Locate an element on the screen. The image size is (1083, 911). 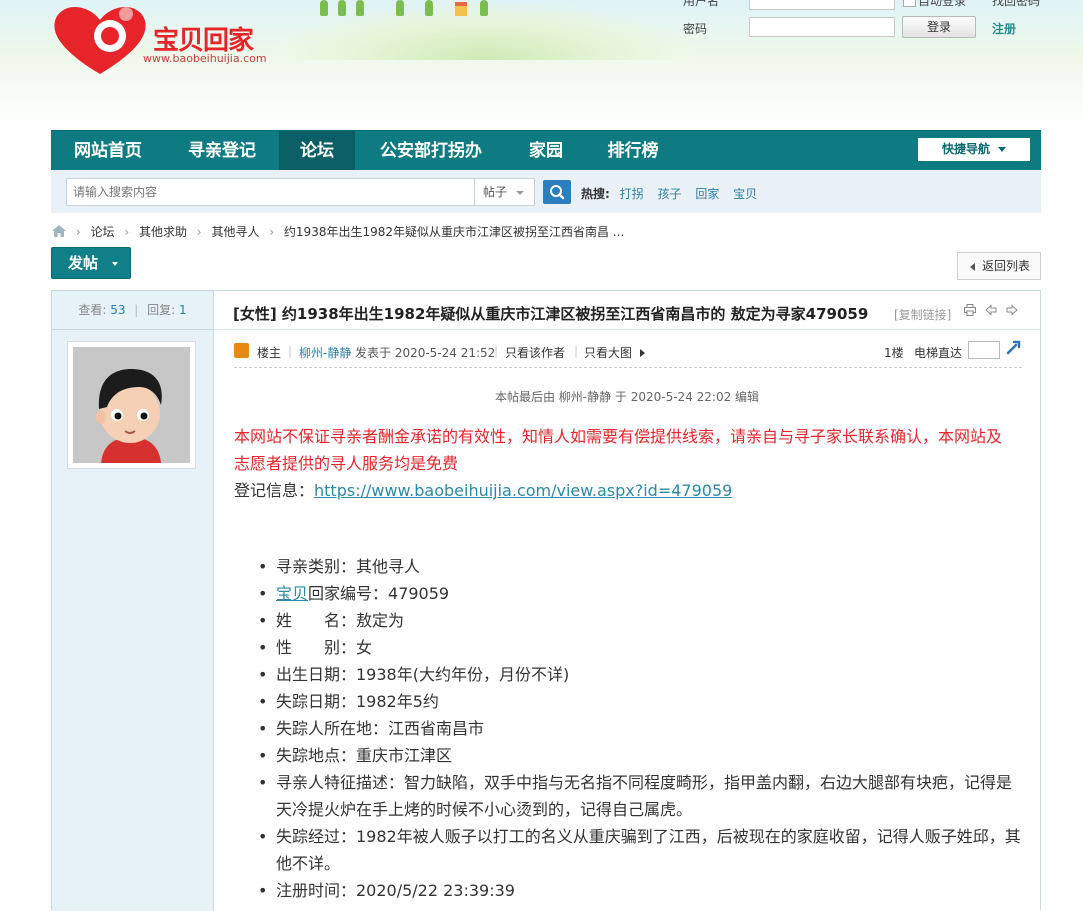
go-floor-button is located at coordinates (1014, 348).